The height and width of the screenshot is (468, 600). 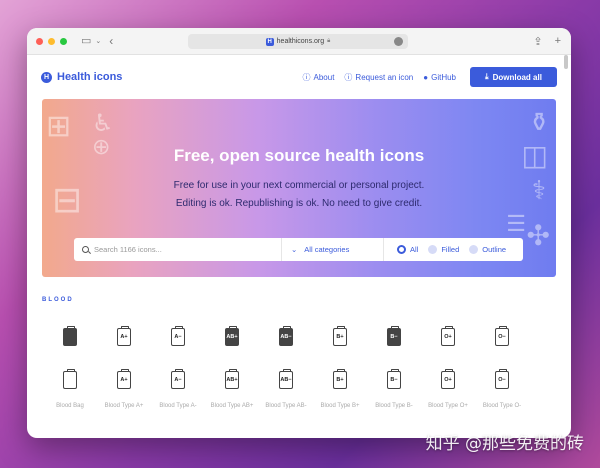 I want to click on lock-icon: 🔒︎, so click(x=329, y=41).